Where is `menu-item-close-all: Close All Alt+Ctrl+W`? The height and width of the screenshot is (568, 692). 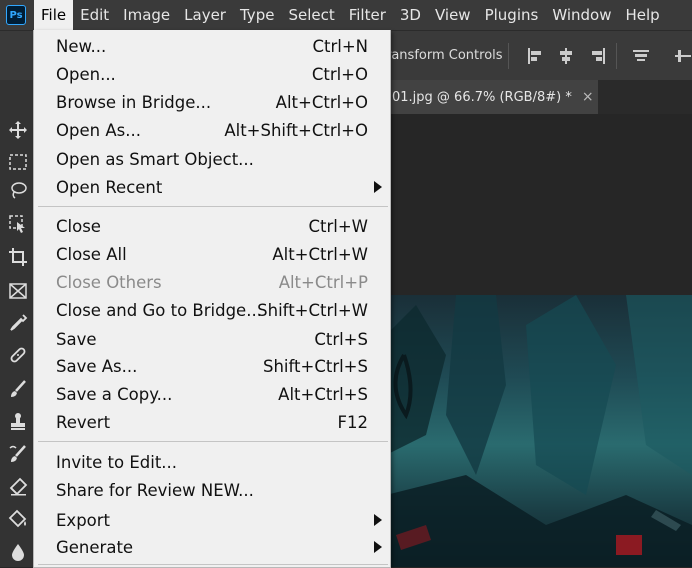 menu-item-close-all: Close All Alt+Ctrl+W is located at coordinates (212, 254).